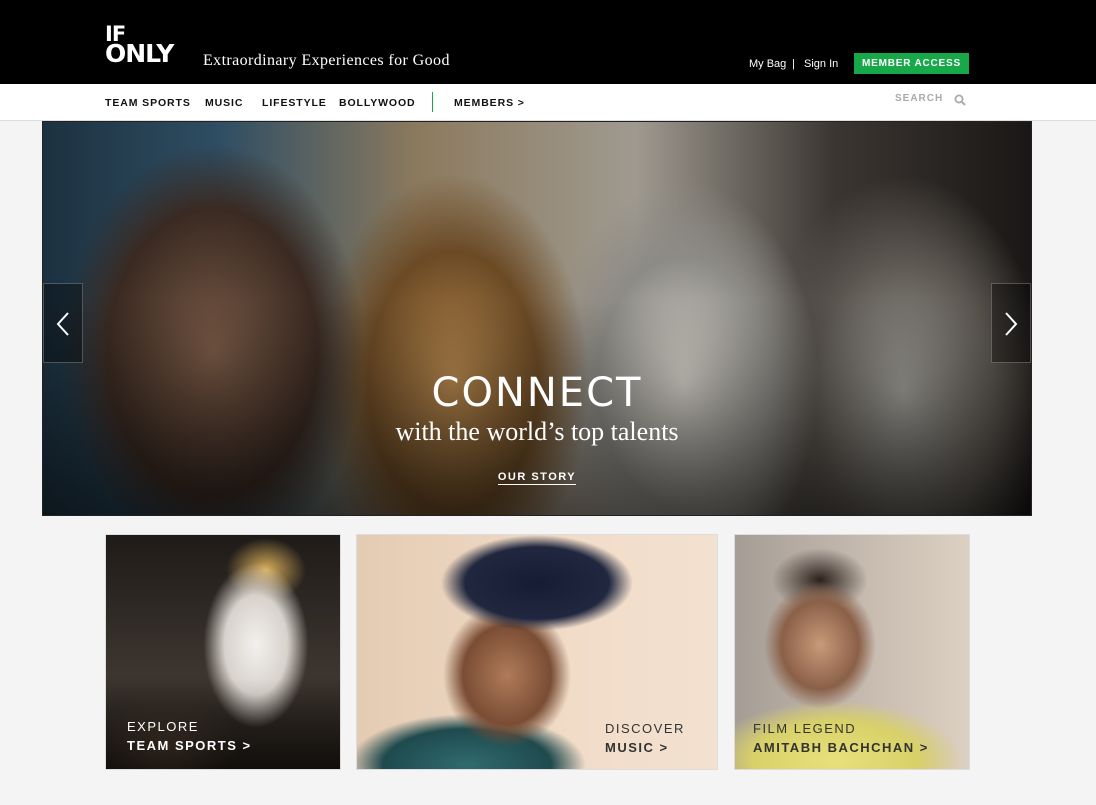  I want to click on our-story-label: OUR STORY, so click(537, 478).